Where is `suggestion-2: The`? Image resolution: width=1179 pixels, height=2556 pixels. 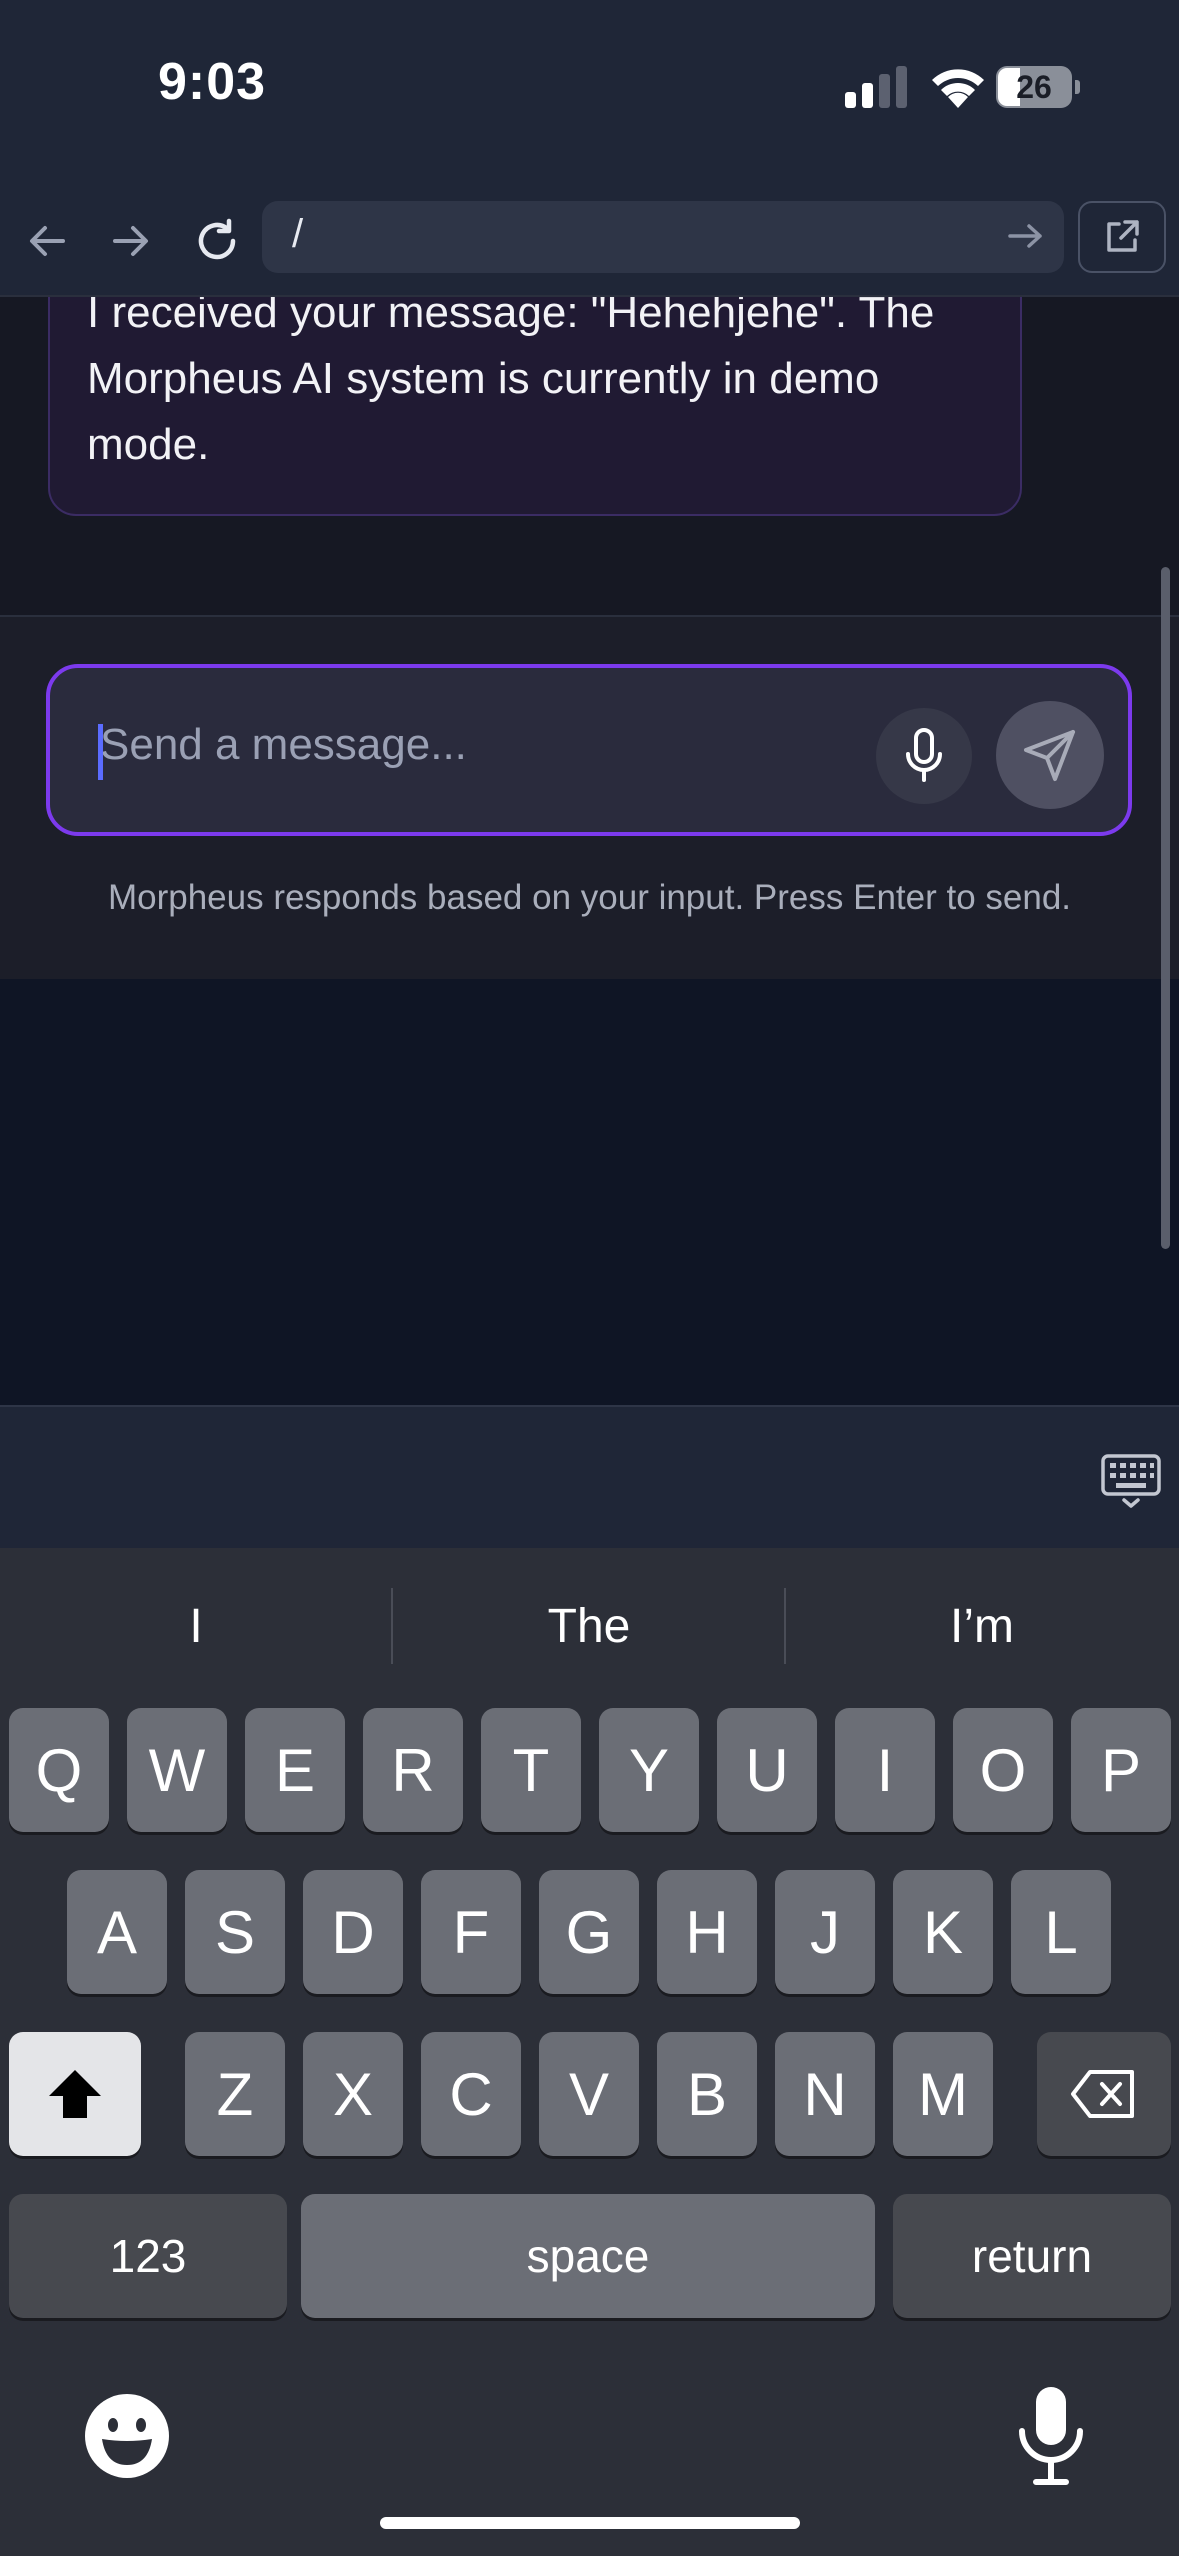 suggestion-2: The is located at coordinates (589, 1626).